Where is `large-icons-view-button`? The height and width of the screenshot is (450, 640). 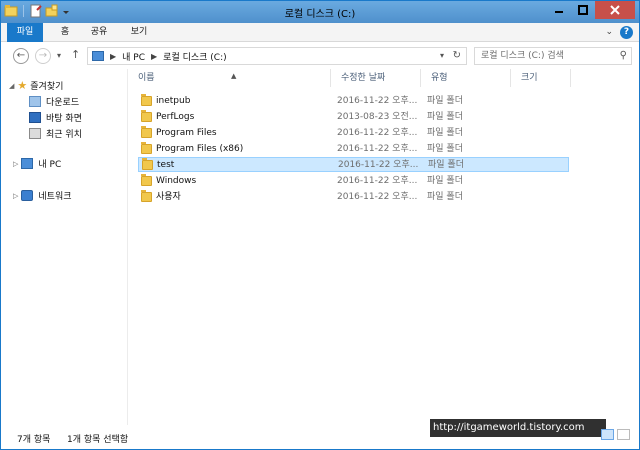 large-icons-view-button is located at coordinates (623, 434).